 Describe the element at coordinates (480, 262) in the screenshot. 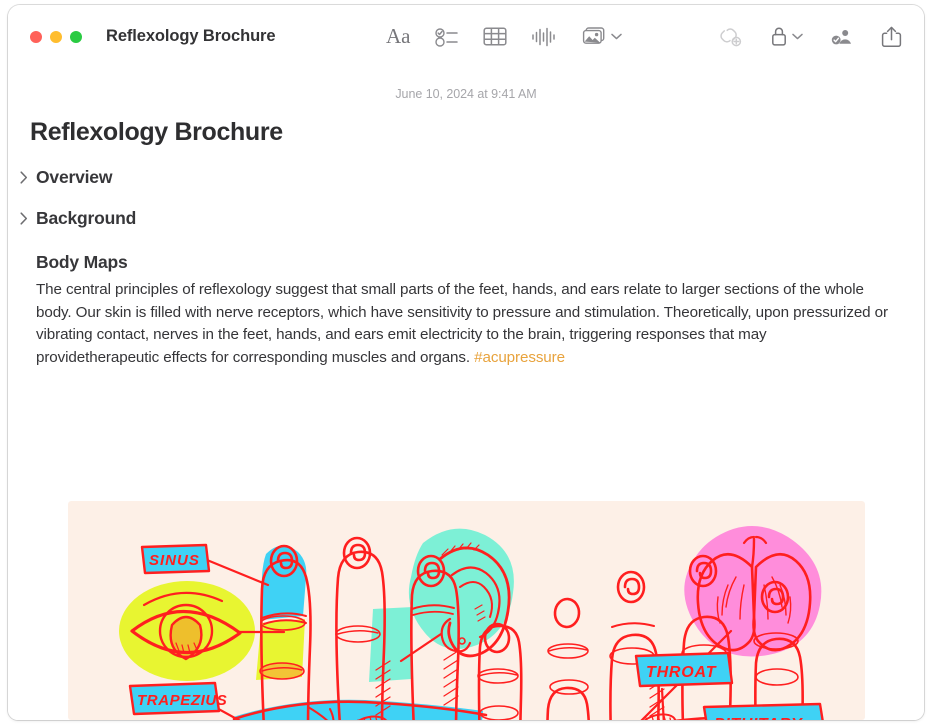

I see `section-header-body-maps: Body Maps` at that location.